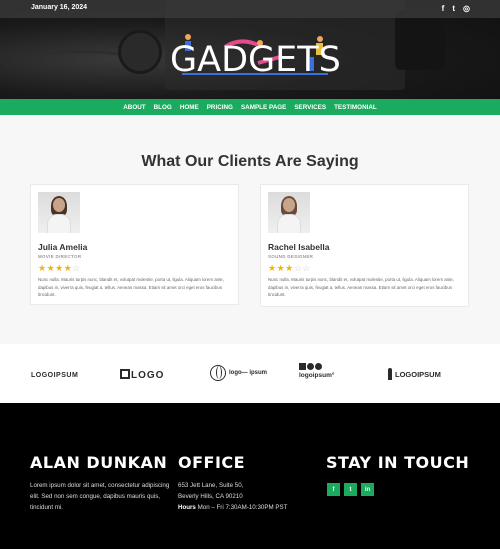 This screenshot has height=549, width=500. I want to click on partner-logo-text: LOGOIPSUM, so click(418, 374).